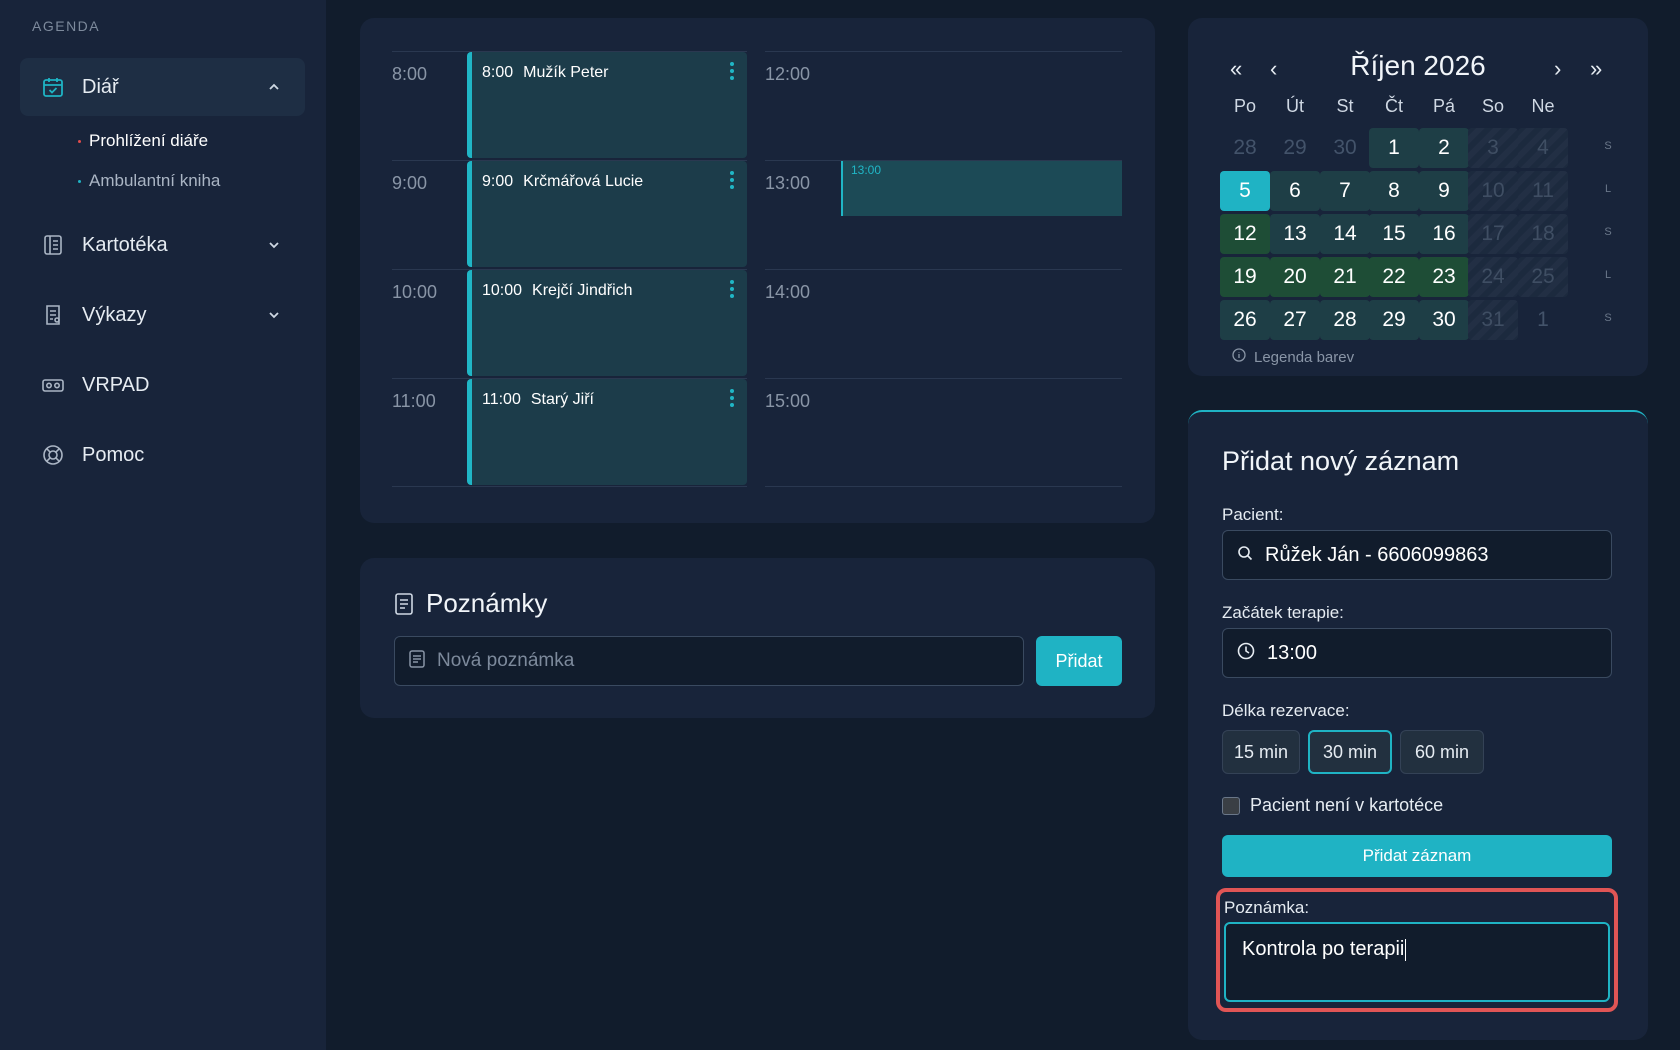  Describe the element at coordinates (1267, 907) in the screenshot. I see `memo-label: Poznámka:` at that location.